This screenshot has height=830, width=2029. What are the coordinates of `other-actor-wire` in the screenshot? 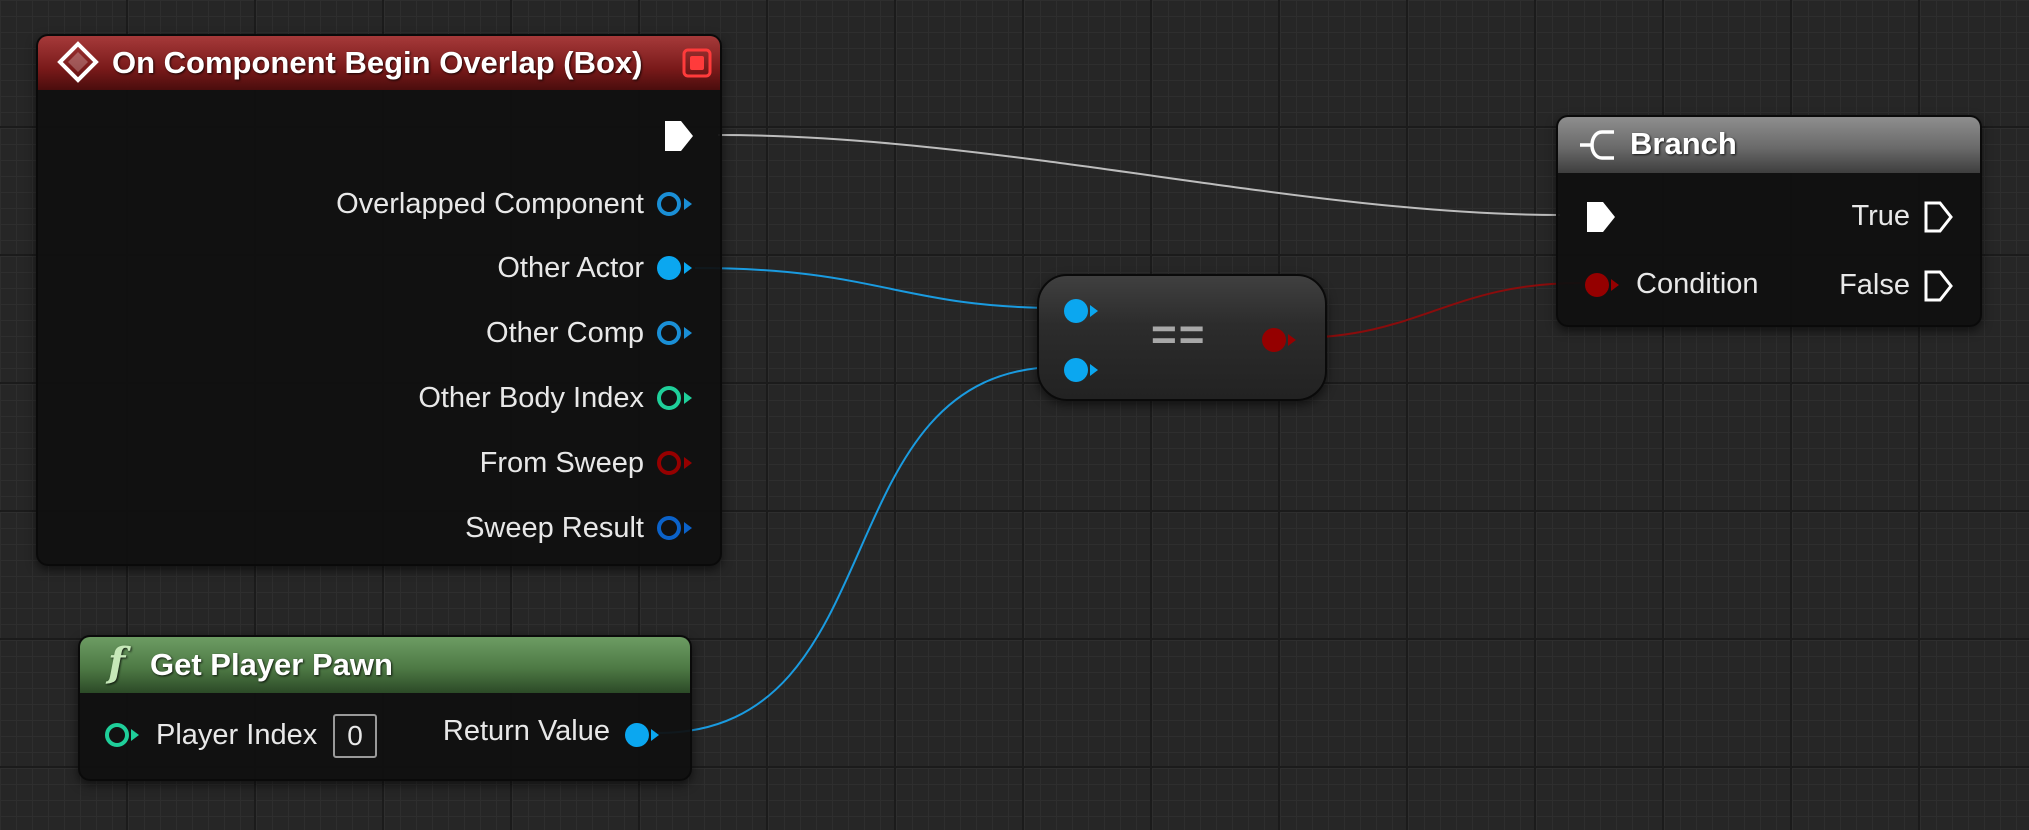 It's located at (877, 288).